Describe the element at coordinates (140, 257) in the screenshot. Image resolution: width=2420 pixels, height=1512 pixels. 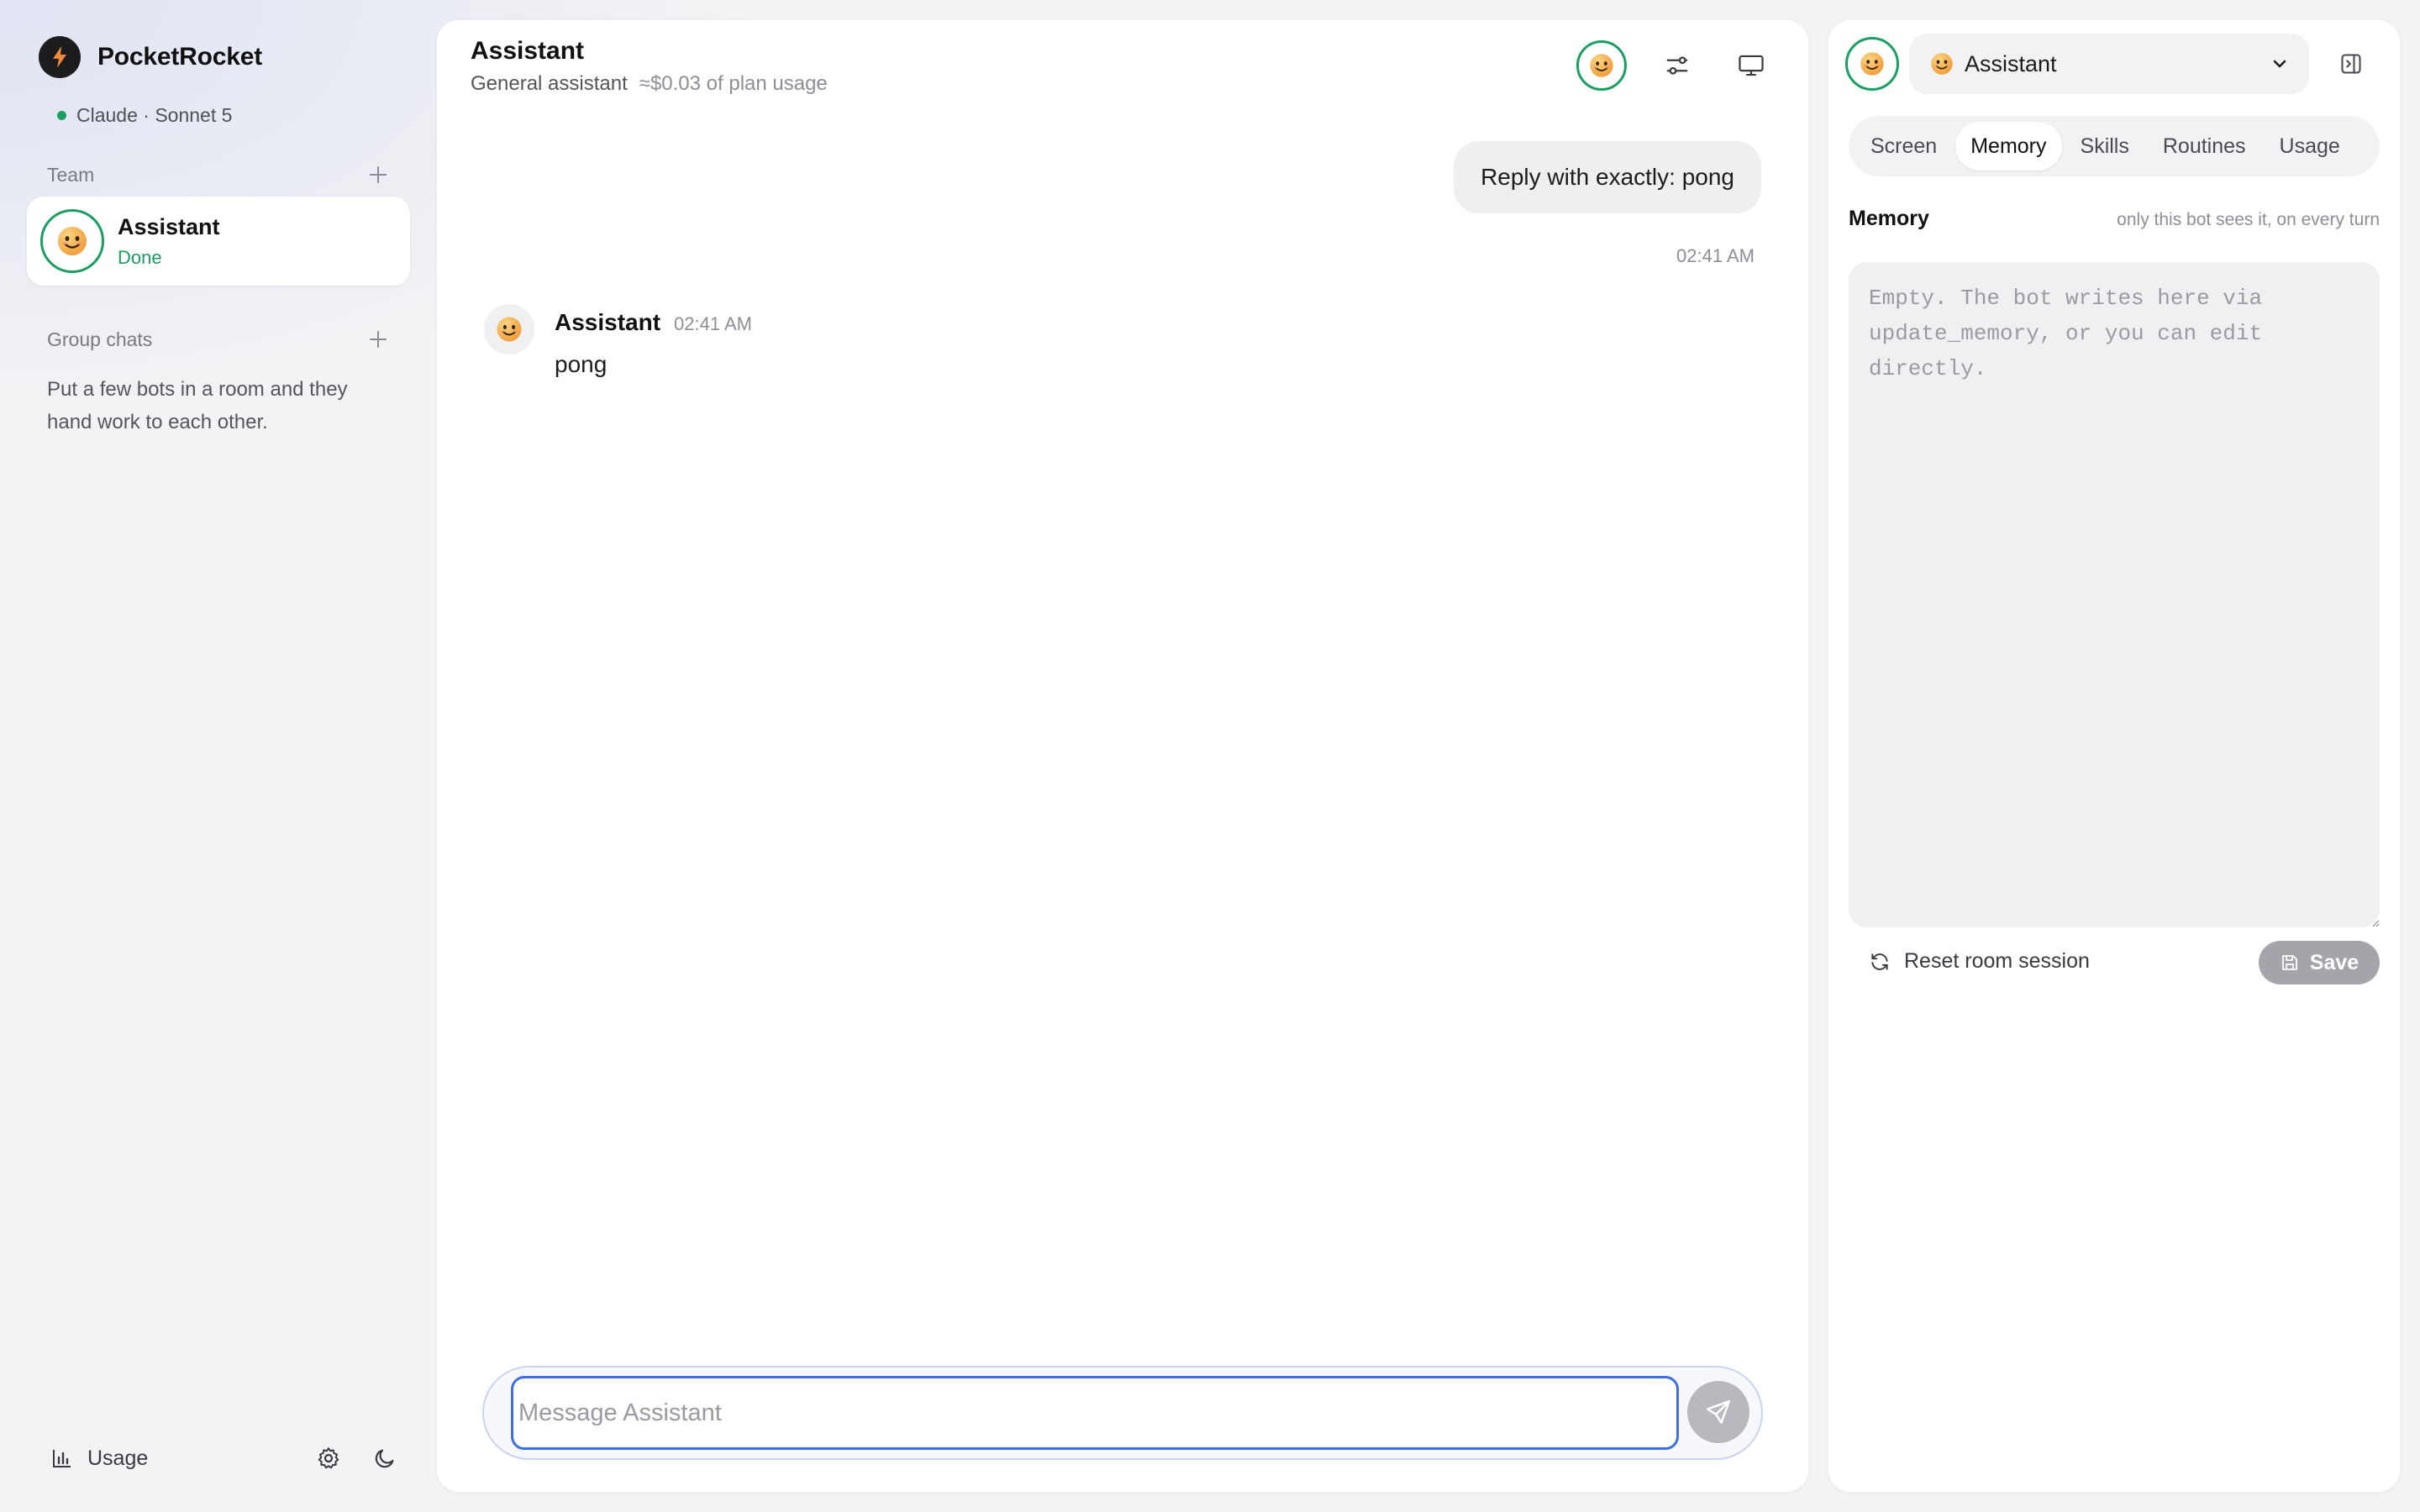
I see `team-item-status: Done` at that location.